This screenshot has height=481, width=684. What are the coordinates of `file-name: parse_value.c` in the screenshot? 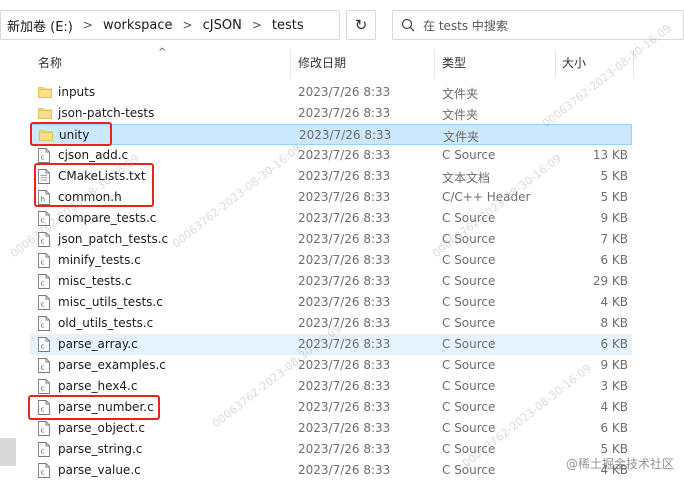 It's located at (99, 470).